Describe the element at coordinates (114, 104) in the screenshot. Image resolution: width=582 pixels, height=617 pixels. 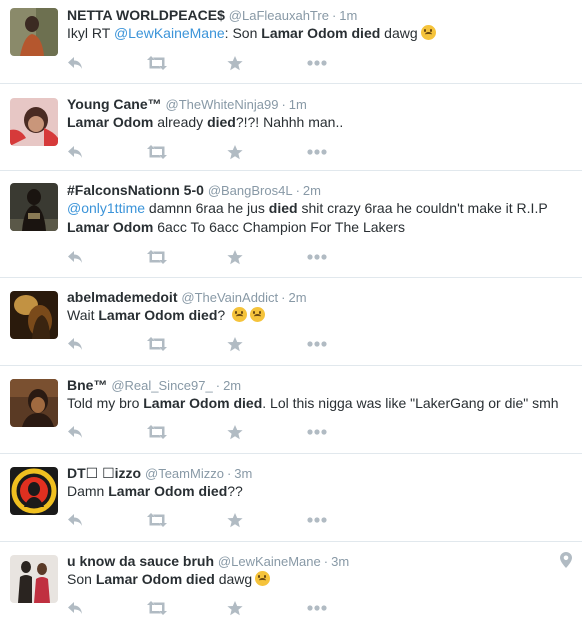
I see `display-name: Young Cane™` at that location.